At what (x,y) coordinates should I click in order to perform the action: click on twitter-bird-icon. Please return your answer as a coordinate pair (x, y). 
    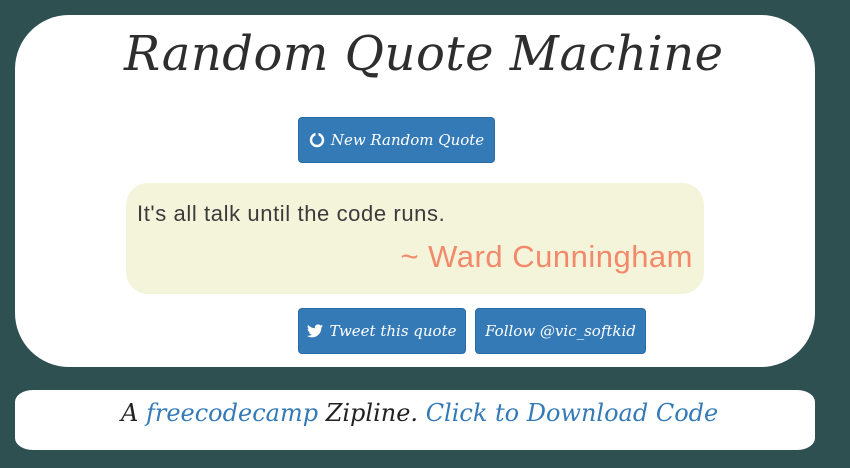
    Looking at the image, I should click on (315, 331).